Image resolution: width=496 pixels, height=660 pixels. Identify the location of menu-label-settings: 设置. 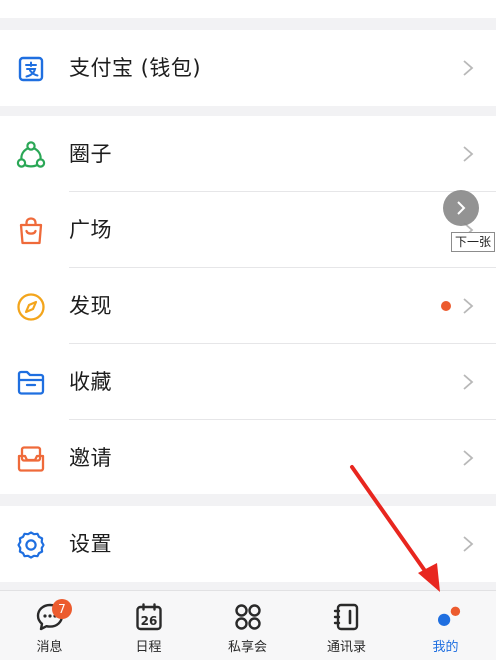
(90, 544).